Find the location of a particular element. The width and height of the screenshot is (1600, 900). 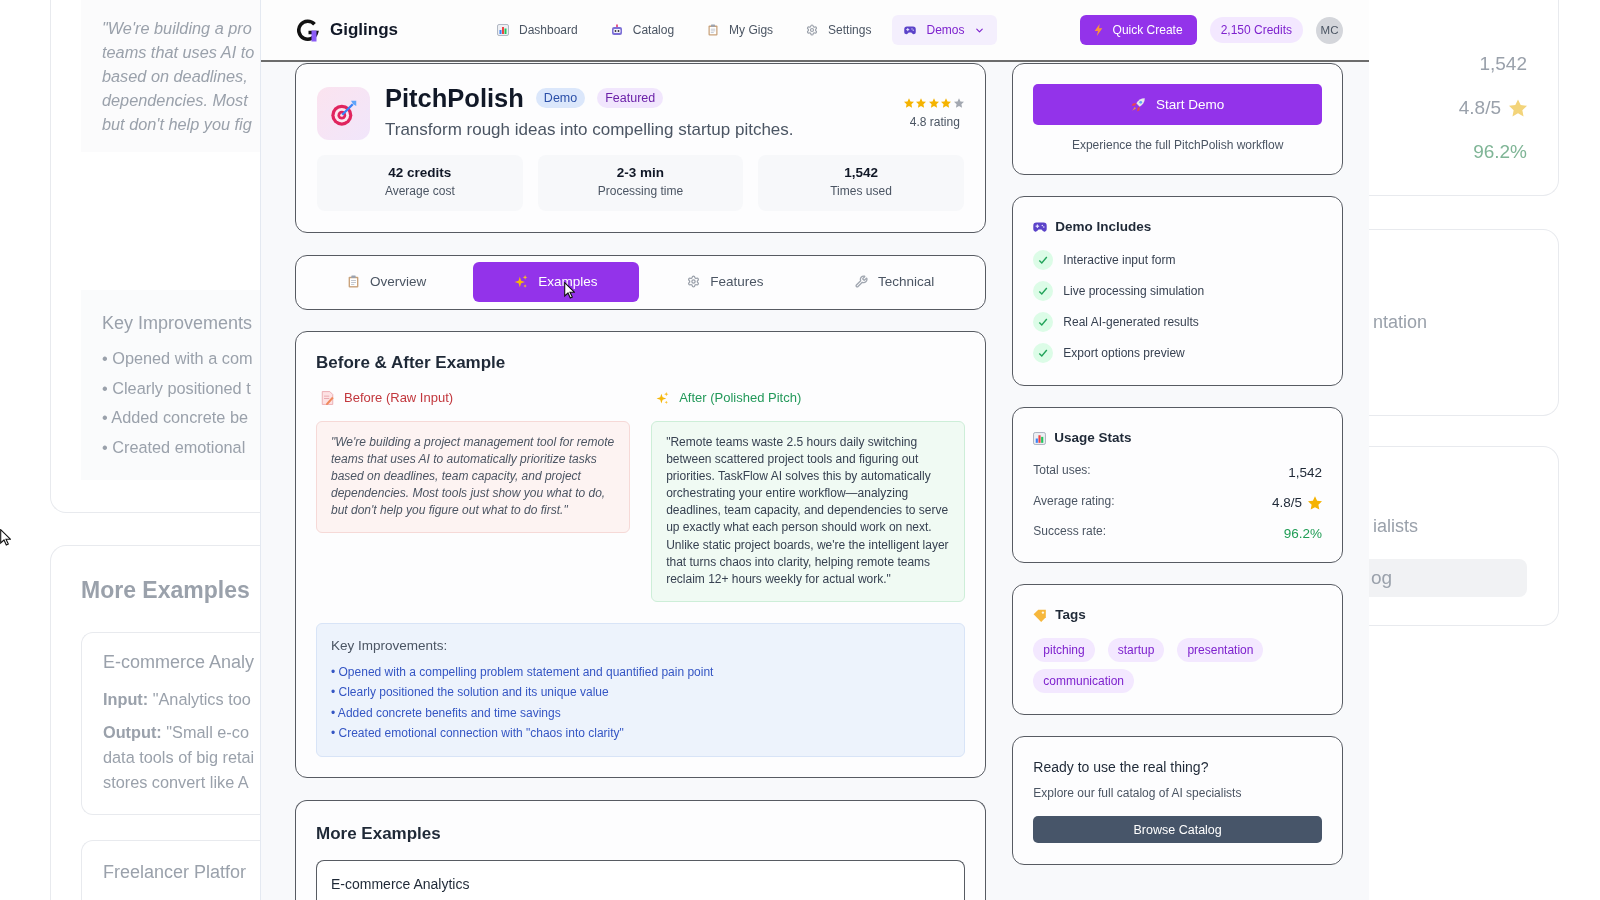

product-tagline: Transform rough ideas into compelling startup pitches. is located at coordinates (589, 130).